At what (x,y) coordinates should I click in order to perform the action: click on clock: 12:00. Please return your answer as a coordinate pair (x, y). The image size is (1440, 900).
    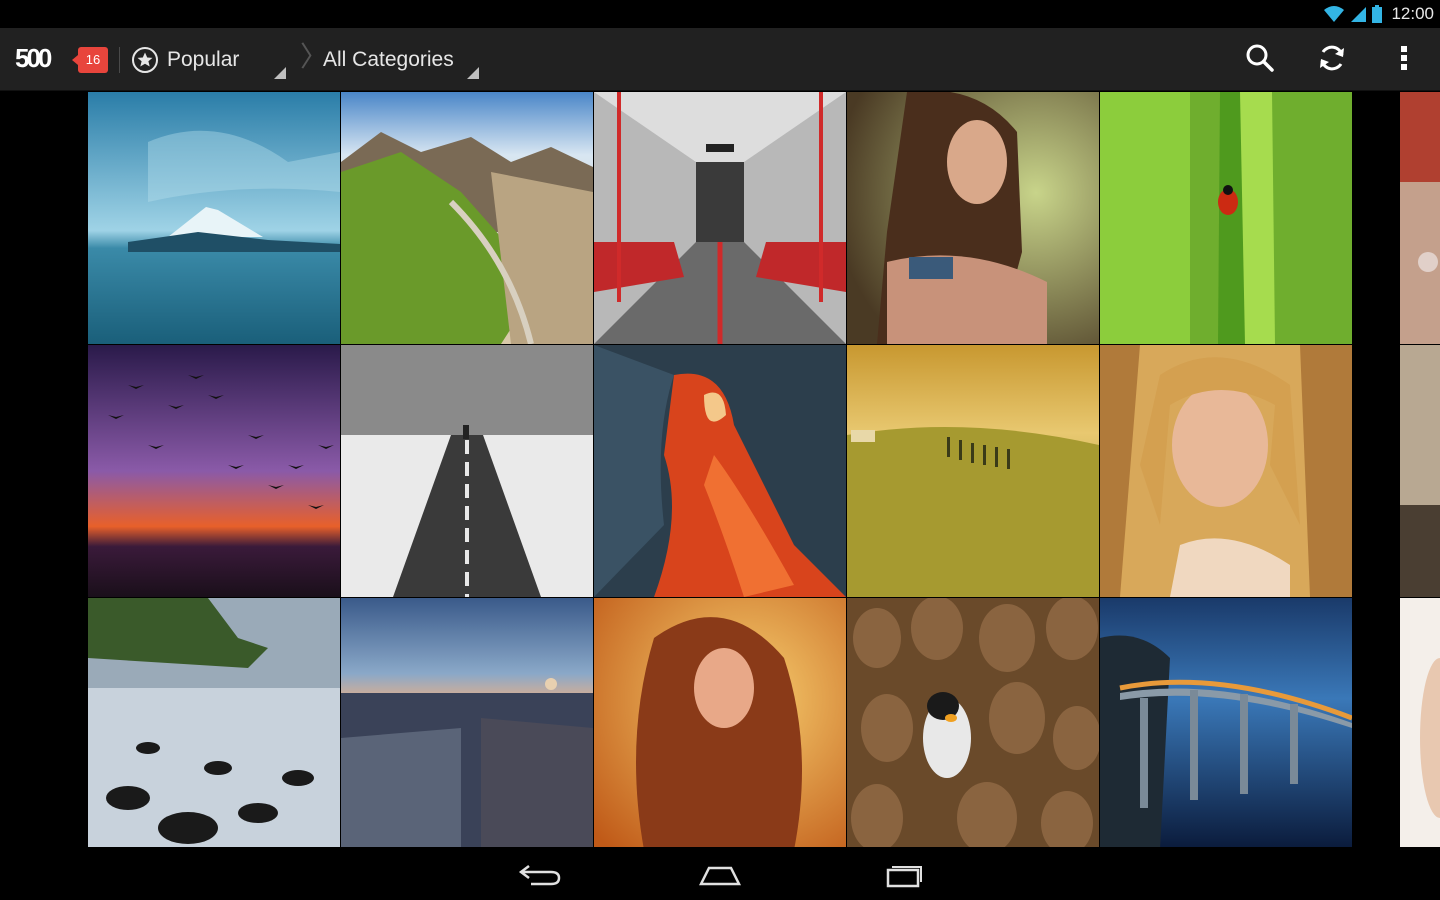
    Looking at the image, I should click on (1412, 13).